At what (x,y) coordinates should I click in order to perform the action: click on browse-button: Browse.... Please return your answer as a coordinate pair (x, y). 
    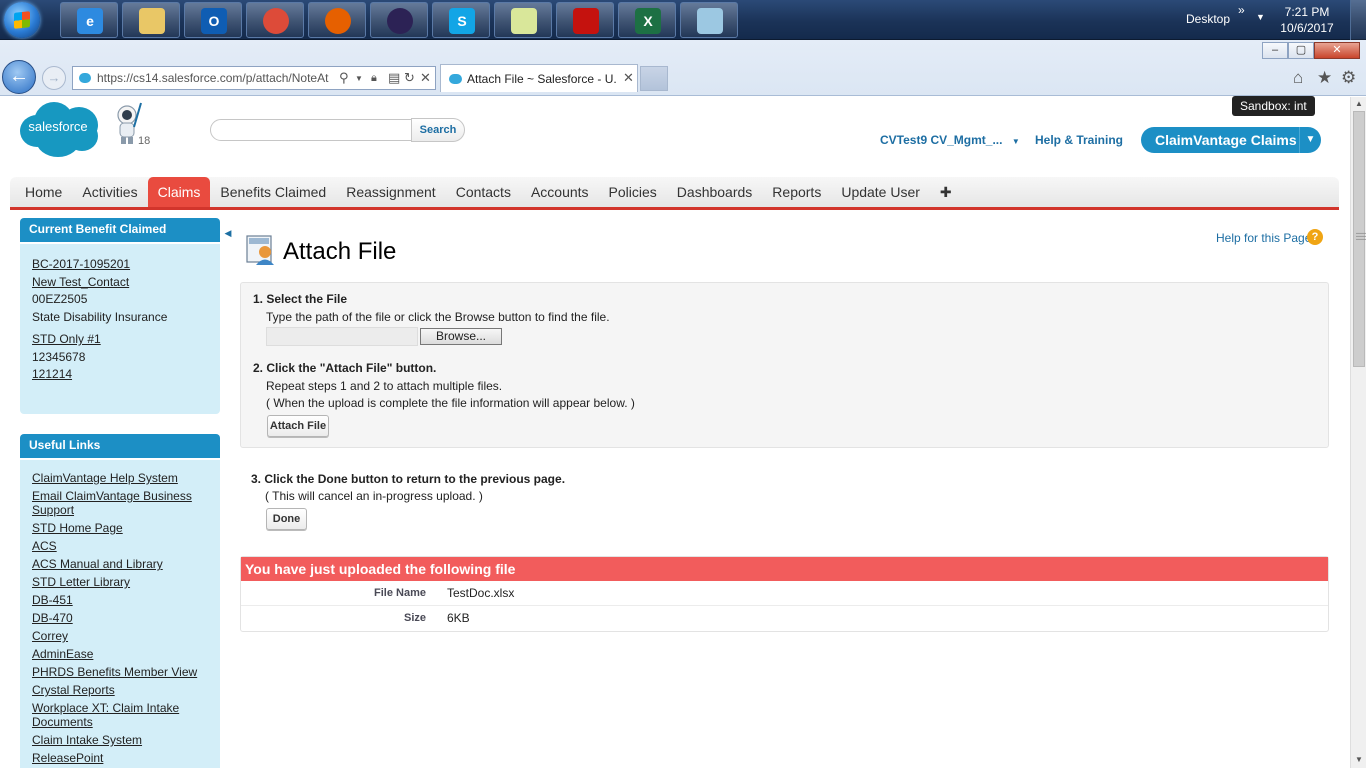
    Looking at the image, I should click on (461, 336).